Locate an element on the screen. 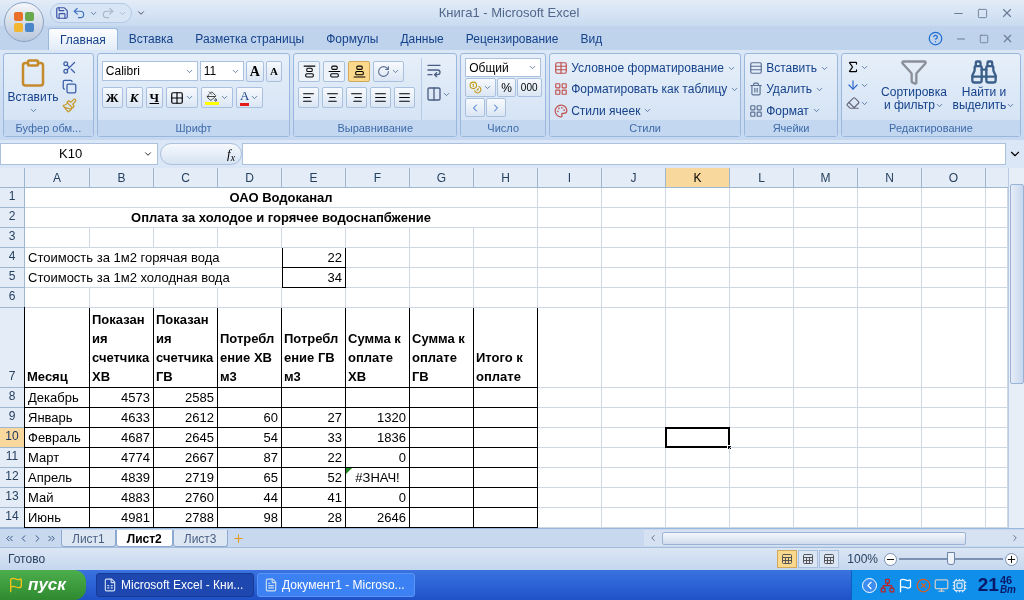 This screenshot has height=600, width=1024. scroll-left-icon is located at coordinates (653, 538).